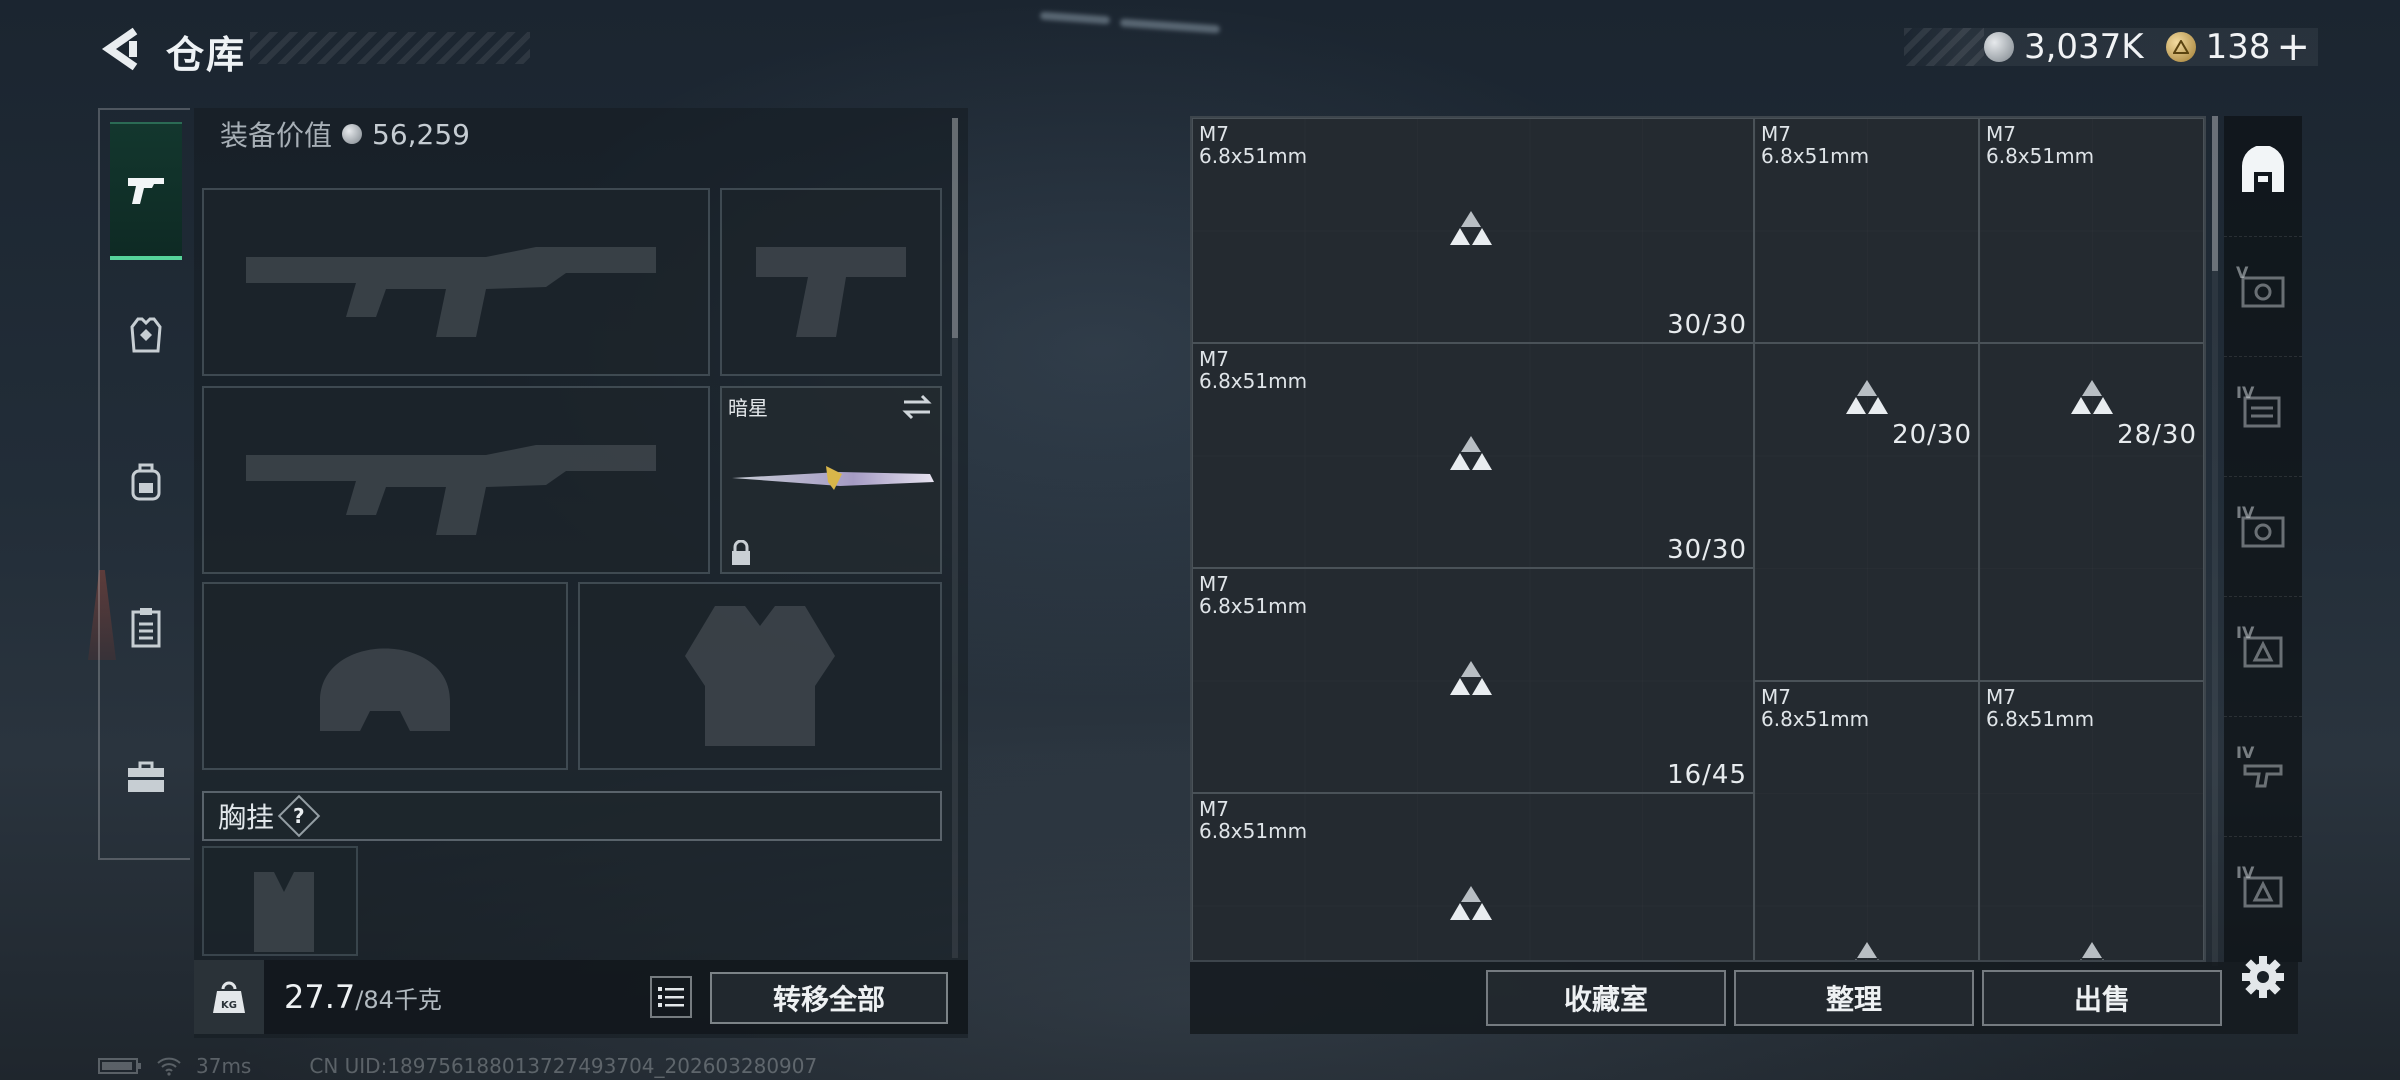 This screenshot has height=1080, width=2400. What do you see at coordinates (1943, 47) in the screenshot?
I see `currency-bar-decoration` at bounding box center [1943, 47].